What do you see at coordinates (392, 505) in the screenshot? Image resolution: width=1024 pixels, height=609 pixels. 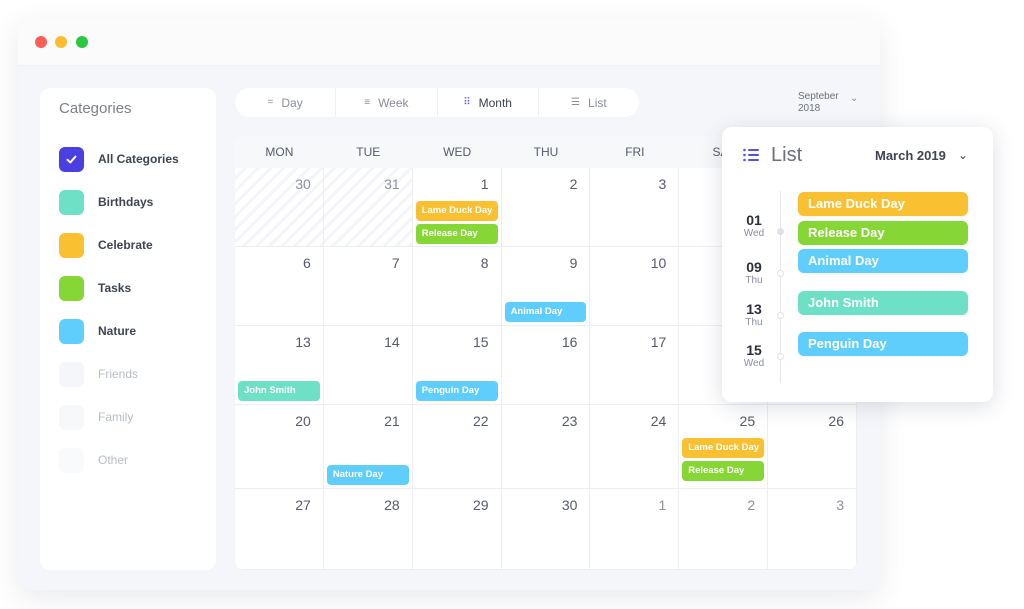 I see `day-number: 28` at bounding box center [392, 505].